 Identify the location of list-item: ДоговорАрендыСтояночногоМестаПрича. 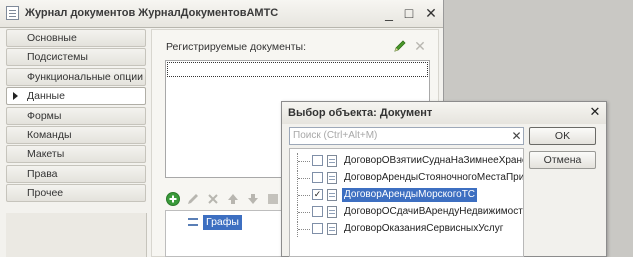
(406, 178).